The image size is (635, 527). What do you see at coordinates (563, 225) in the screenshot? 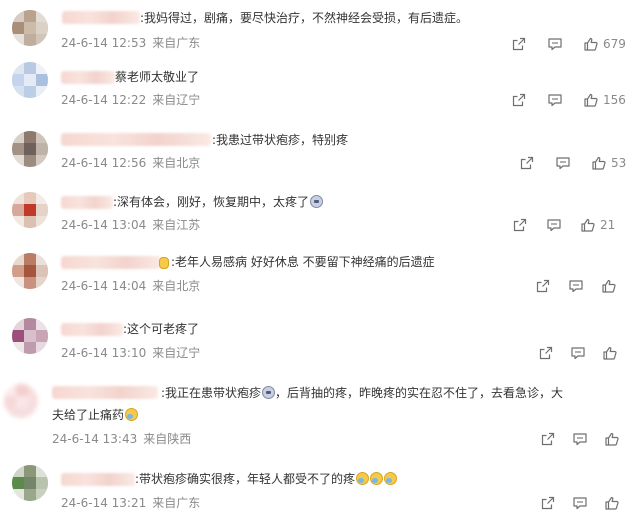
I see `comment-actions: 21` at bounding box center [563, 225].